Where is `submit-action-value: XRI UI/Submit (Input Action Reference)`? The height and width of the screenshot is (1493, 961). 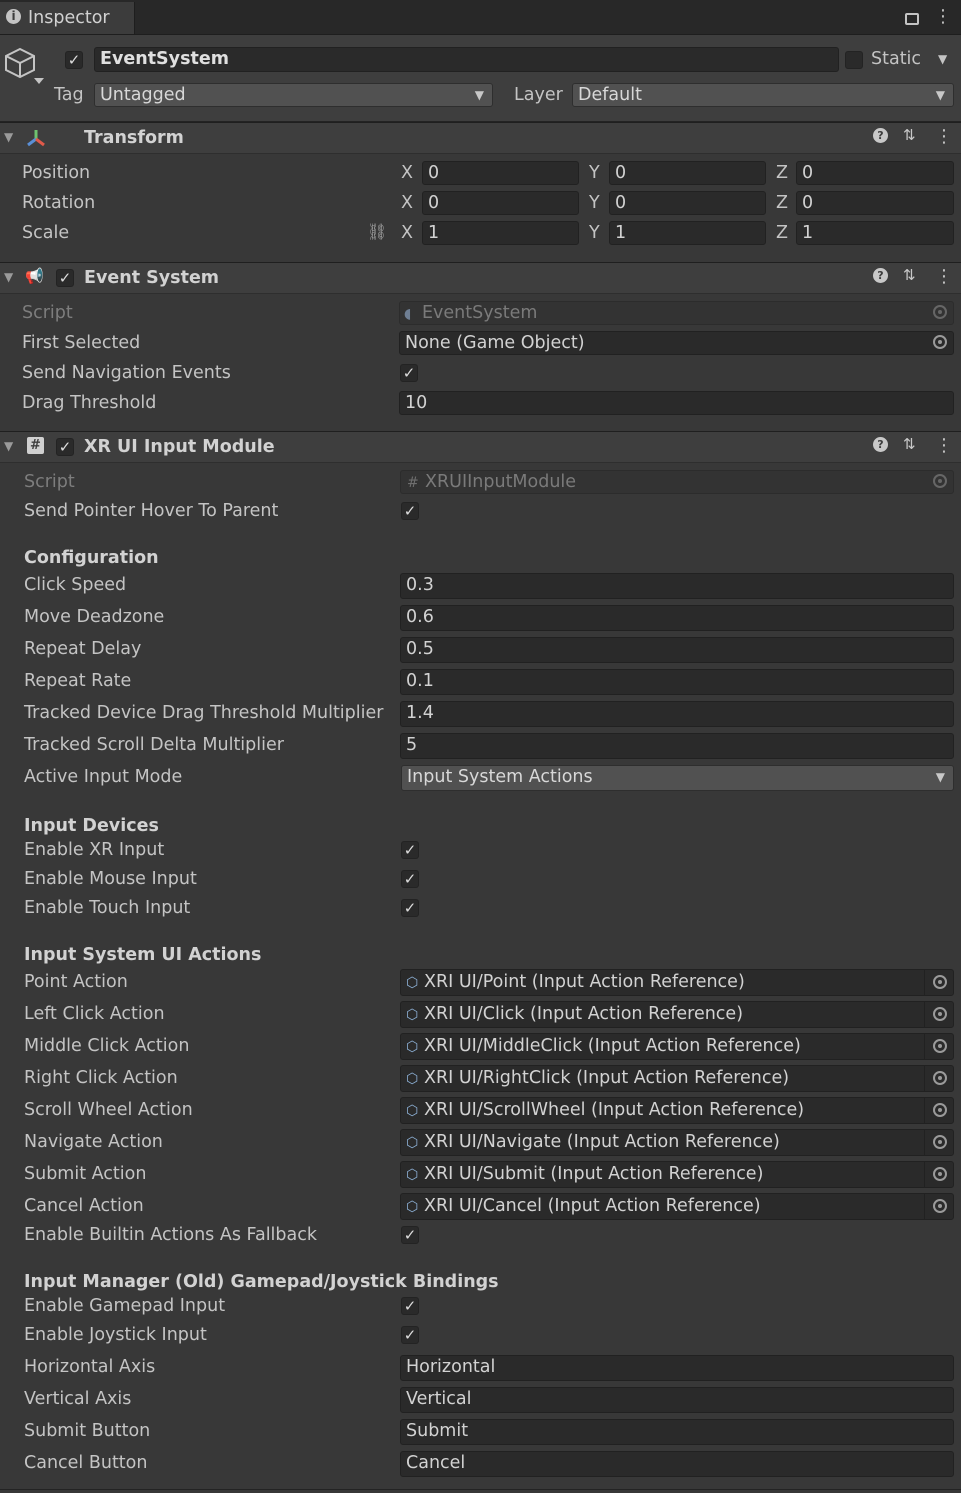 submit-action-value: XRI UI/Submit (Input Action Reference) is located at coordinates (594, 1174).